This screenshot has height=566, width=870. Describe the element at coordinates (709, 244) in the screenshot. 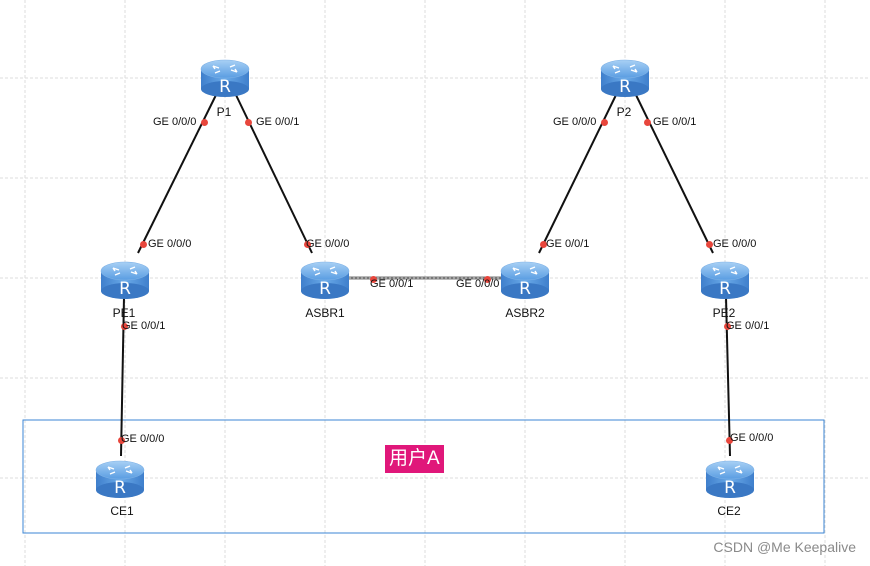

I see `port-dot-pe2-ge000` at that location.